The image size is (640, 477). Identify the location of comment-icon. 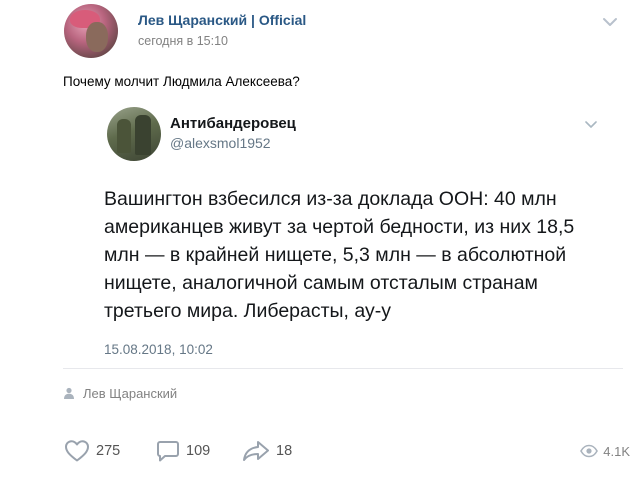
(168, 451).